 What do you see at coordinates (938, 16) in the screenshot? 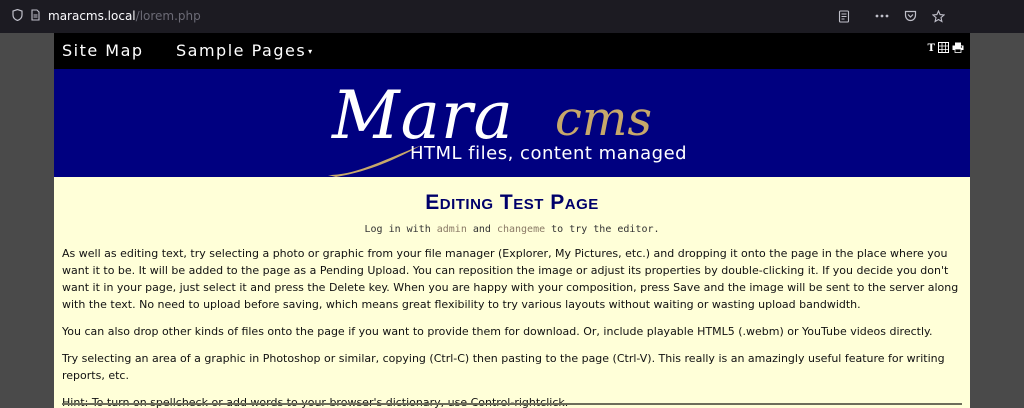
I see `bookmark-star-icon` at bounding box center [938, 16].